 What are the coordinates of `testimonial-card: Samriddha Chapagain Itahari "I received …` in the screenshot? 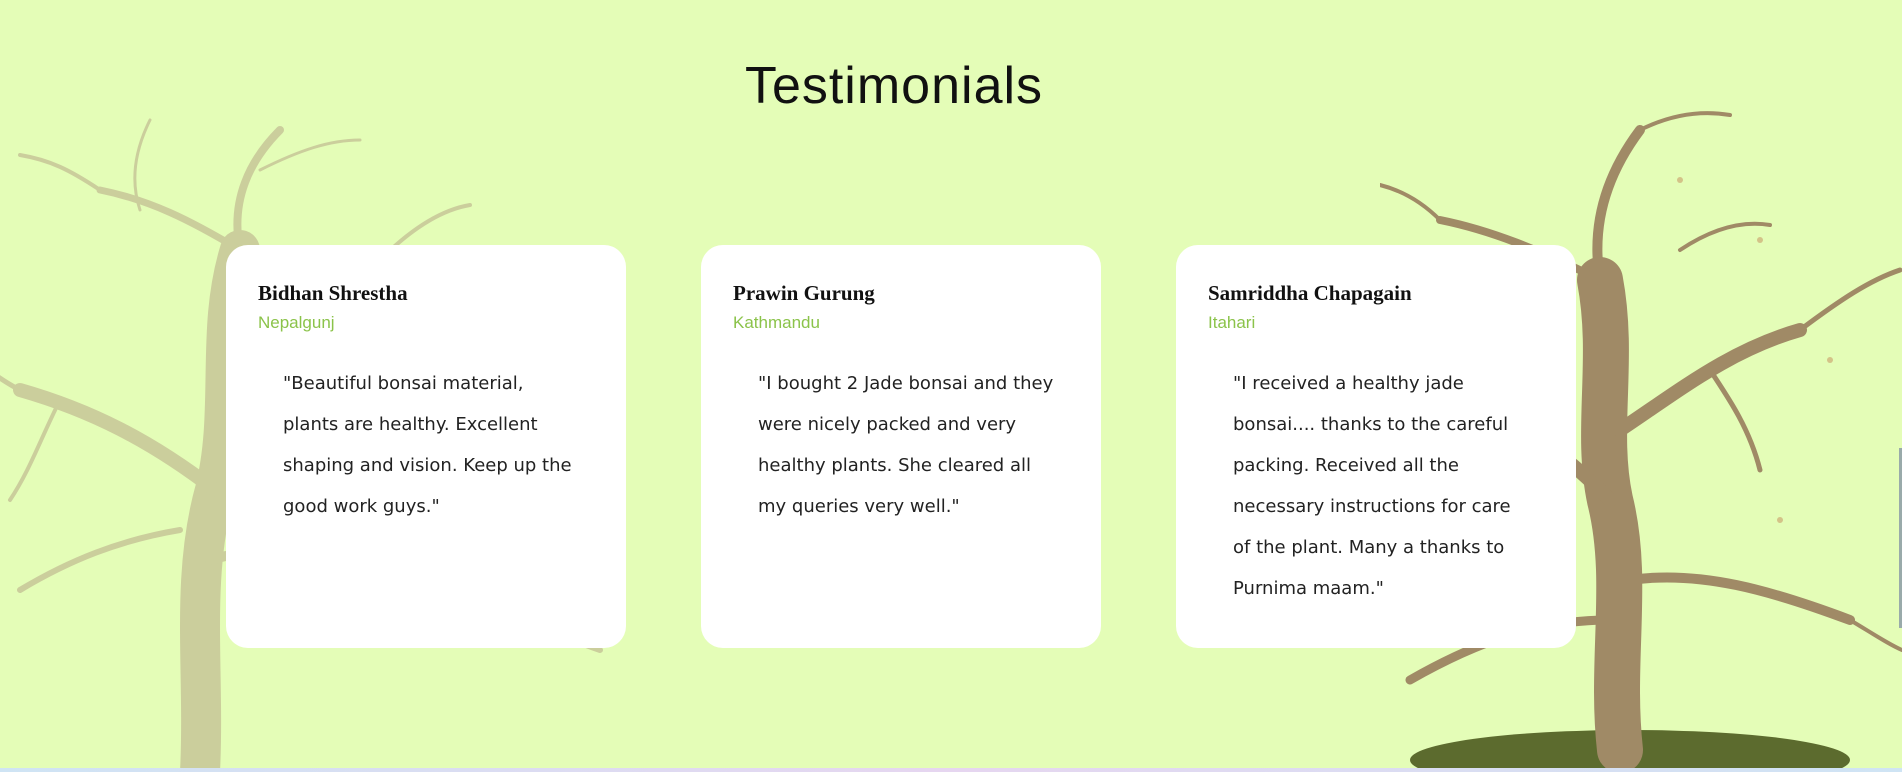 It's located at (1376, 446).